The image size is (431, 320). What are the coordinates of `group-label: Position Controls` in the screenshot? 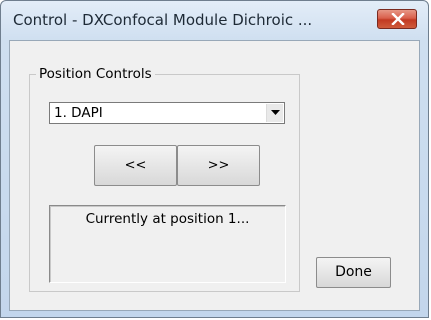 It's located at (95, 74).